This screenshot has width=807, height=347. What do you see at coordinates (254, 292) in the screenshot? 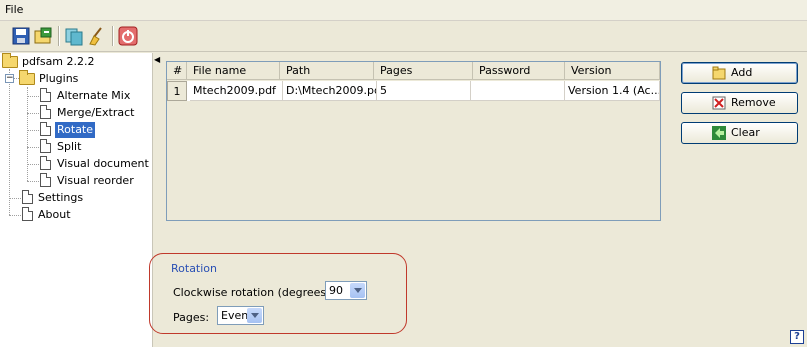
I see `degrees-label: Clockwise rotation (degrees):` at bounding box center [254, 292].